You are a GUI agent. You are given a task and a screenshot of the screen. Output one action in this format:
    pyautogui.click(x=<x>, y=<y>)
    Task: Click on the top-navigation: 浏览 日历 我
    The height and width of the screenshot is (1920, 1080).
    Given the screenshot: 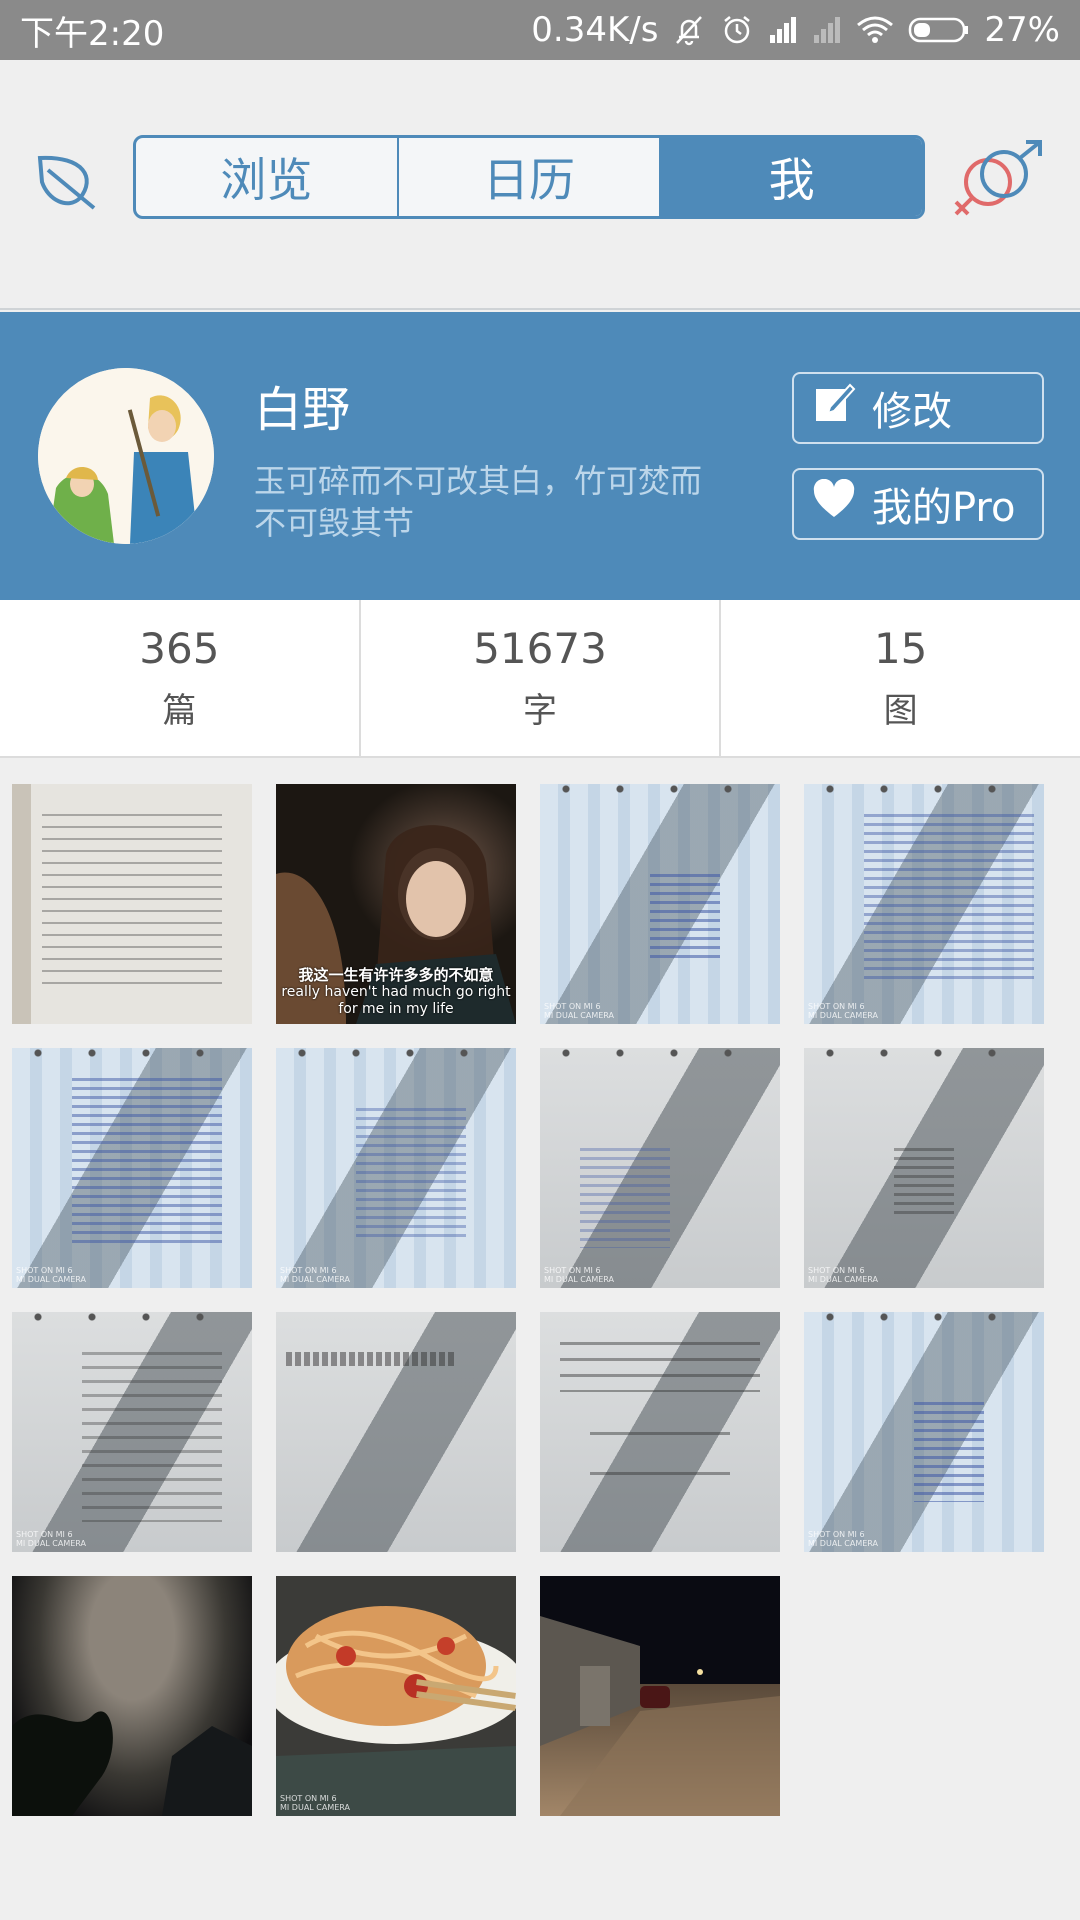 What is the action you would take?
    pyautogui.click(x=540, y=185)
    